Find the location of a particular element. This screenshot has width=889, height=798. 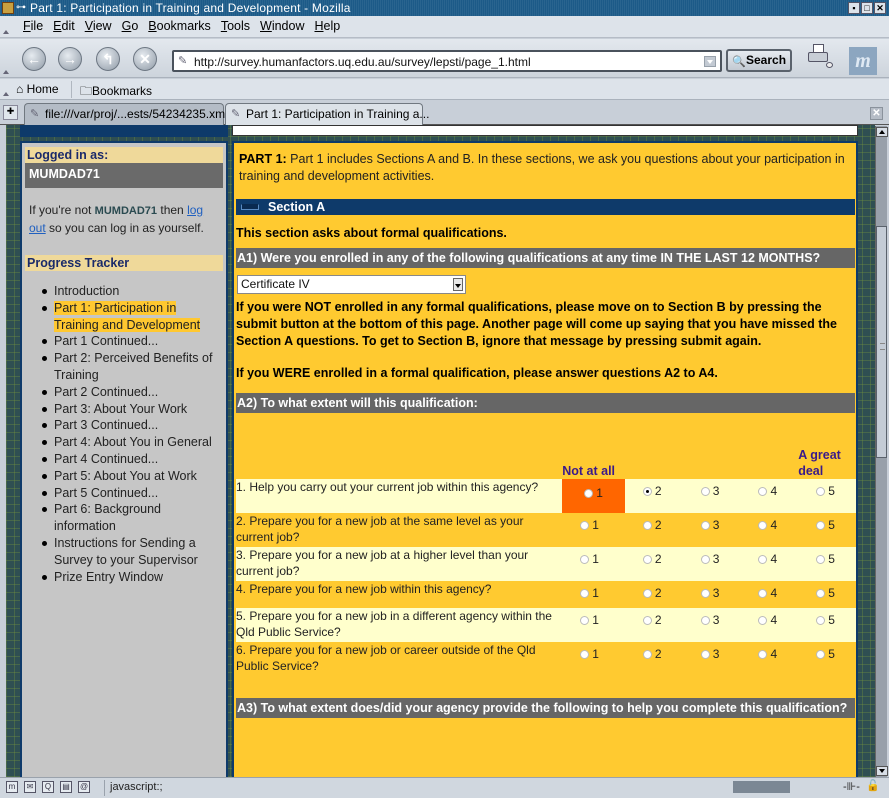

pin-icon: ⊶ is located at coordinates (21, 8).